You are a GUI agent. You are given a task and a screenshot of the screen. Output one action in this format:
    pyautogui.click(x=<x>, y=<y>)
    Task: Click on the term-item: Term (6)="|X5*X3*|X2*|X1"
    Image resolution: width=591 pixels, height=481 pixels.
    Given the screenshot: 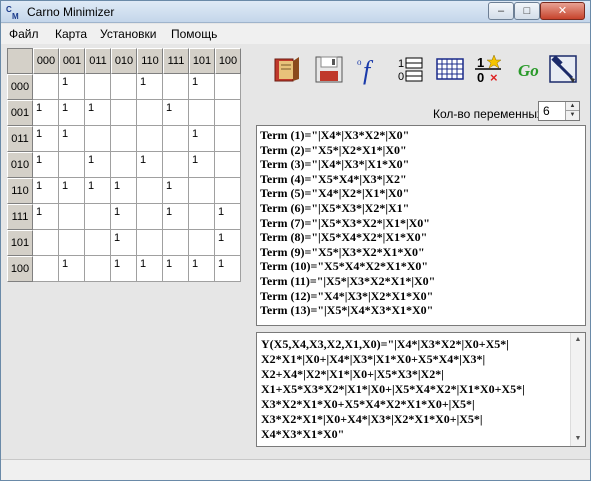 What is the action you would take?
    pyautogui.click(x=421, y=208)
    